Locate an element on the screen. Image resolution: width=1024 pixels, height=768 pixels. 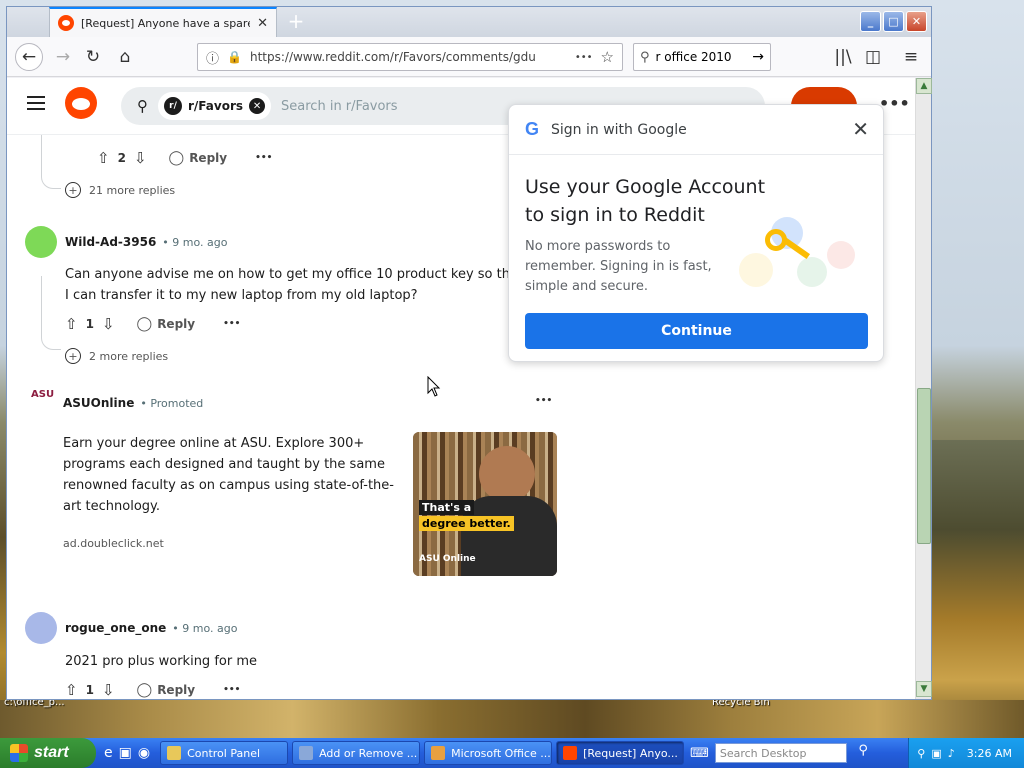
close-window-button: ✕ is located at coordinates (916, 21).